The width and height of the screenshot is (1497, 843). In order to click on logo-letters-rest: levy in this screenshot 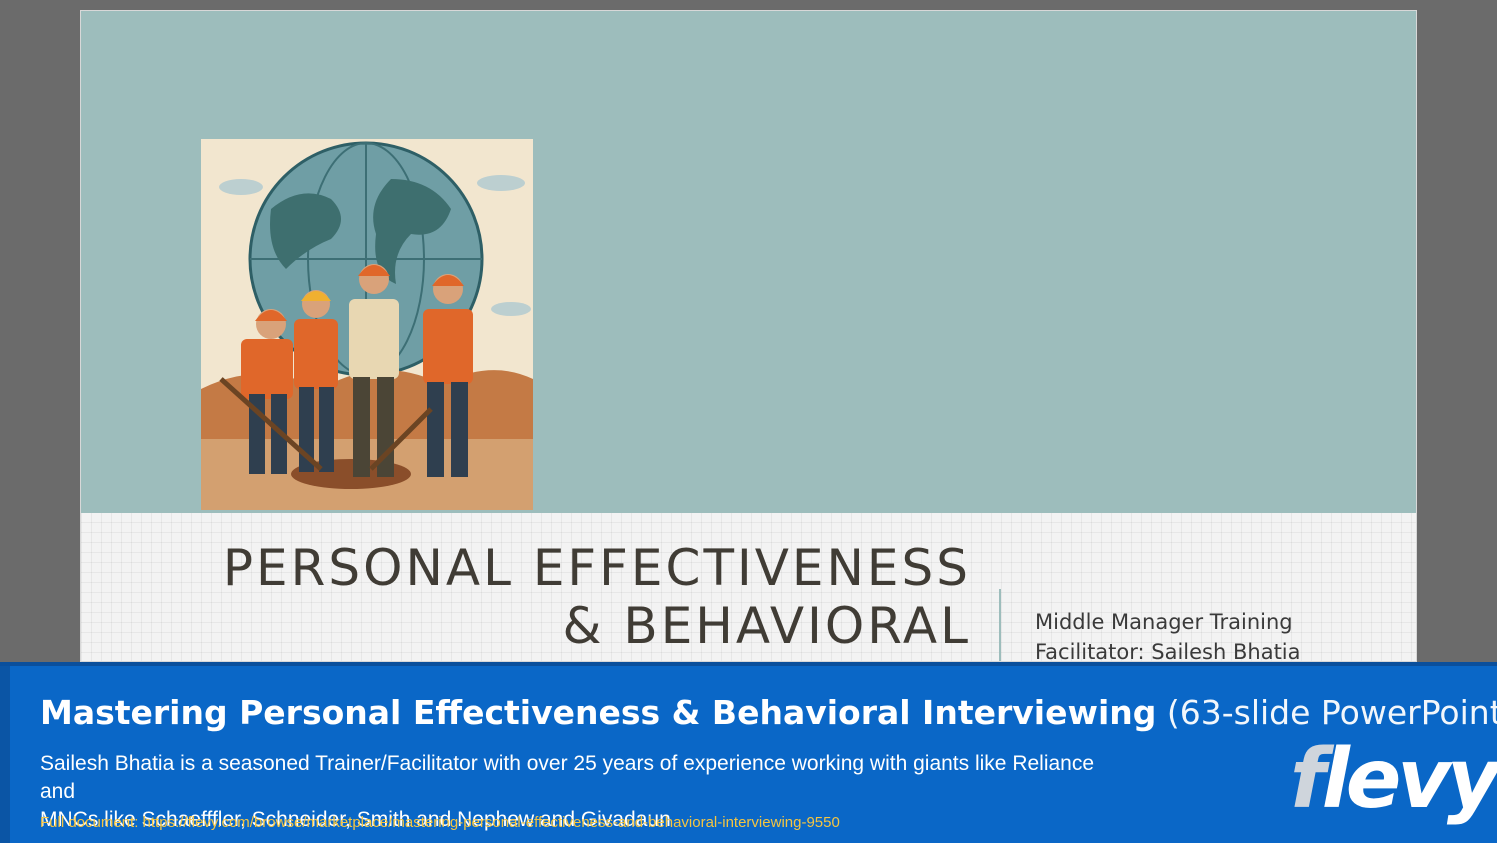, I will do `click(1409, 779)`.